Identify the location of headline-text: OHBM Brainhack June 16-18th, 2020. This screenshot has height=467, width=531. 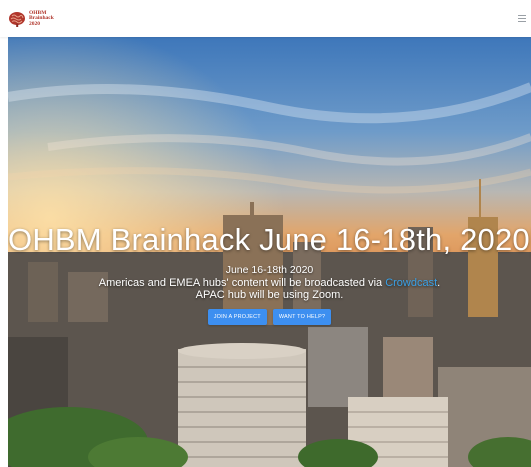
(269, 239).